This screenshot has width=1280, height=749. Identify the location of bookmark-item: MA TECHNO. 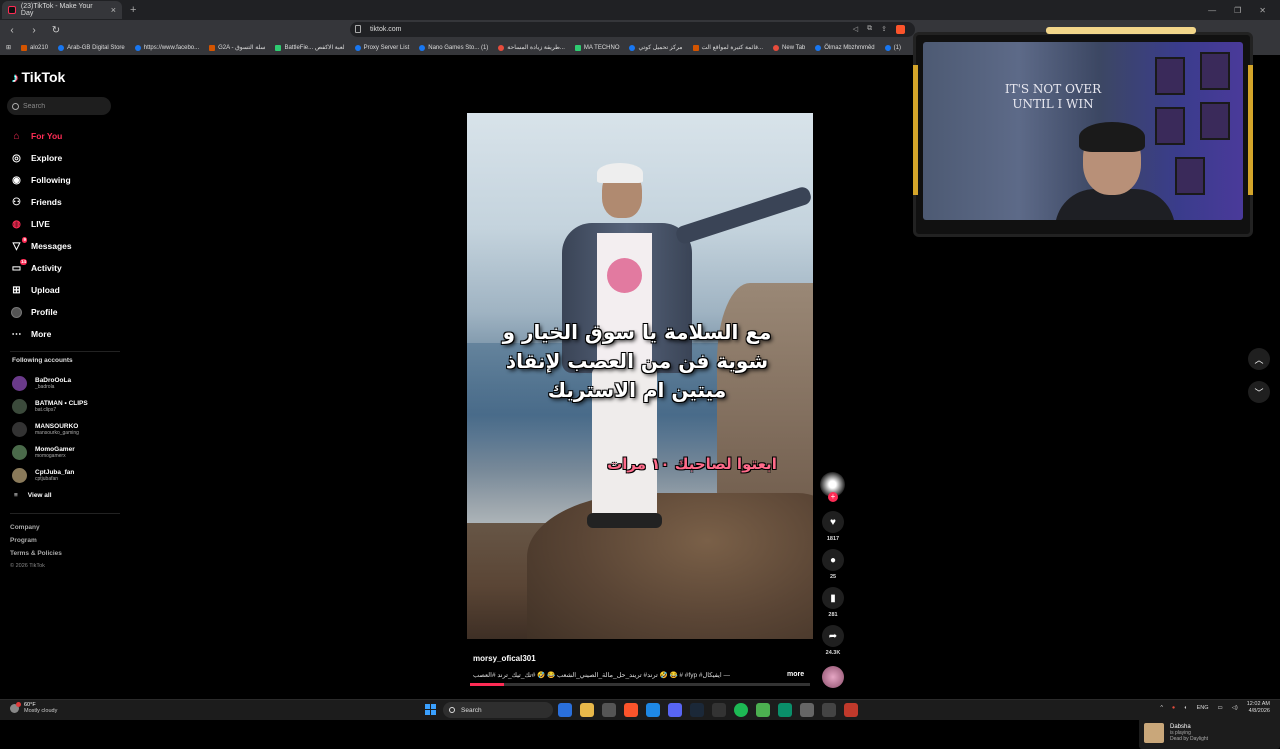
(596, 47).